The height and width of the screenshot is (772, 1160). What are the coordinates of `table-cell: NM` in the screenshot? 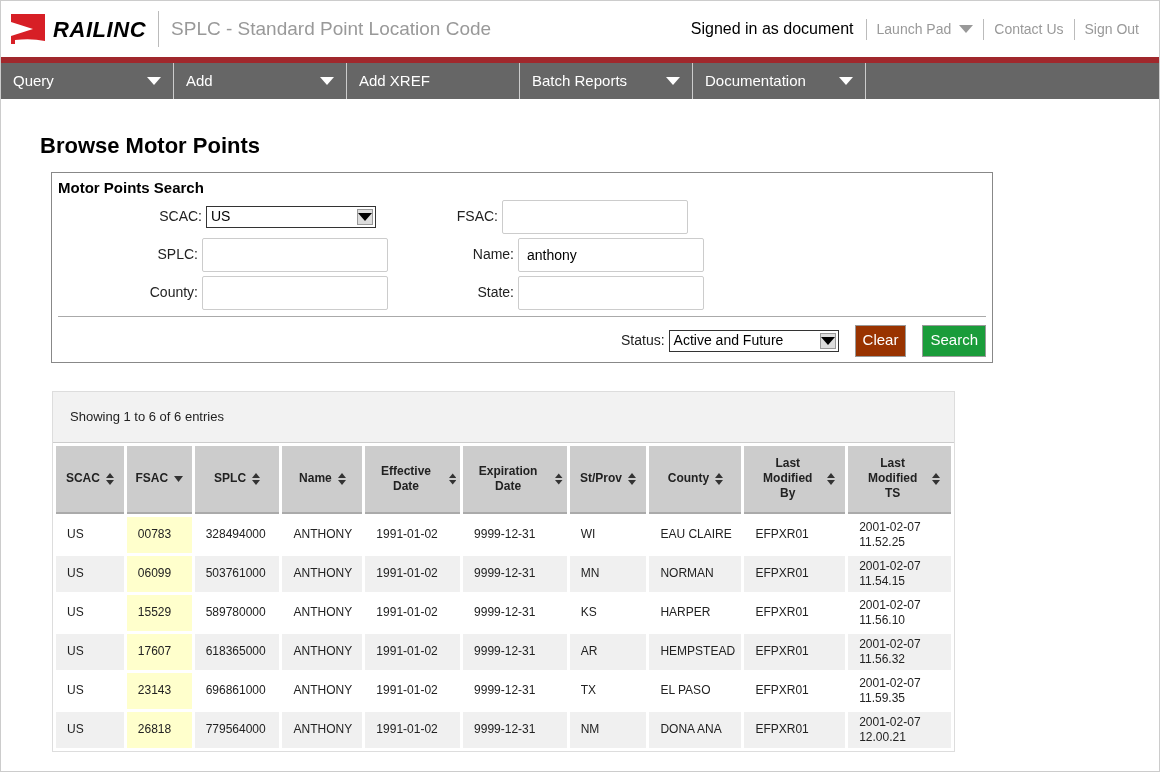 It's located at (608, 729).